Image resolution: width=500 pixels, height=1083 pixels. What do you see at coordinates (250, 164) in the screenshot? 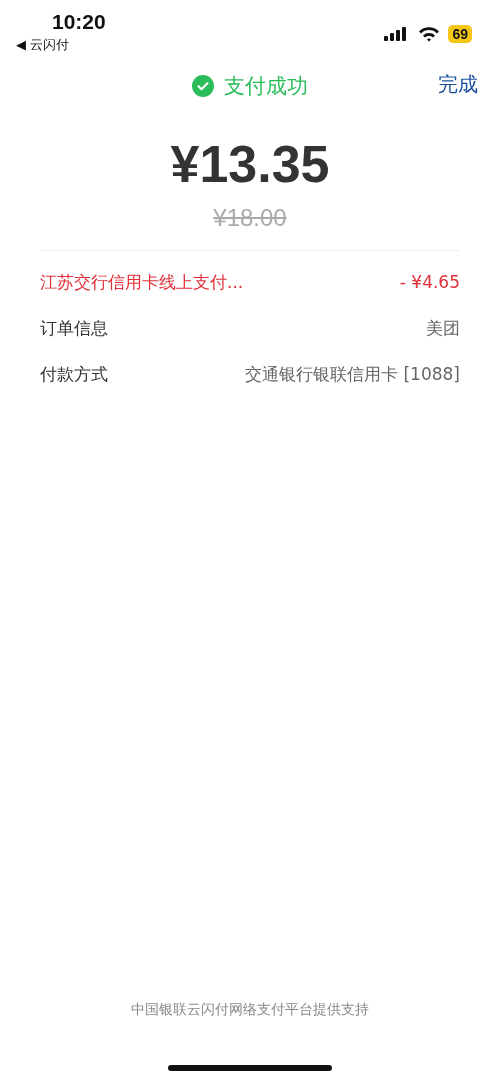
I see `paid-amount: ¥13.35` at bounding box center [250, 164].